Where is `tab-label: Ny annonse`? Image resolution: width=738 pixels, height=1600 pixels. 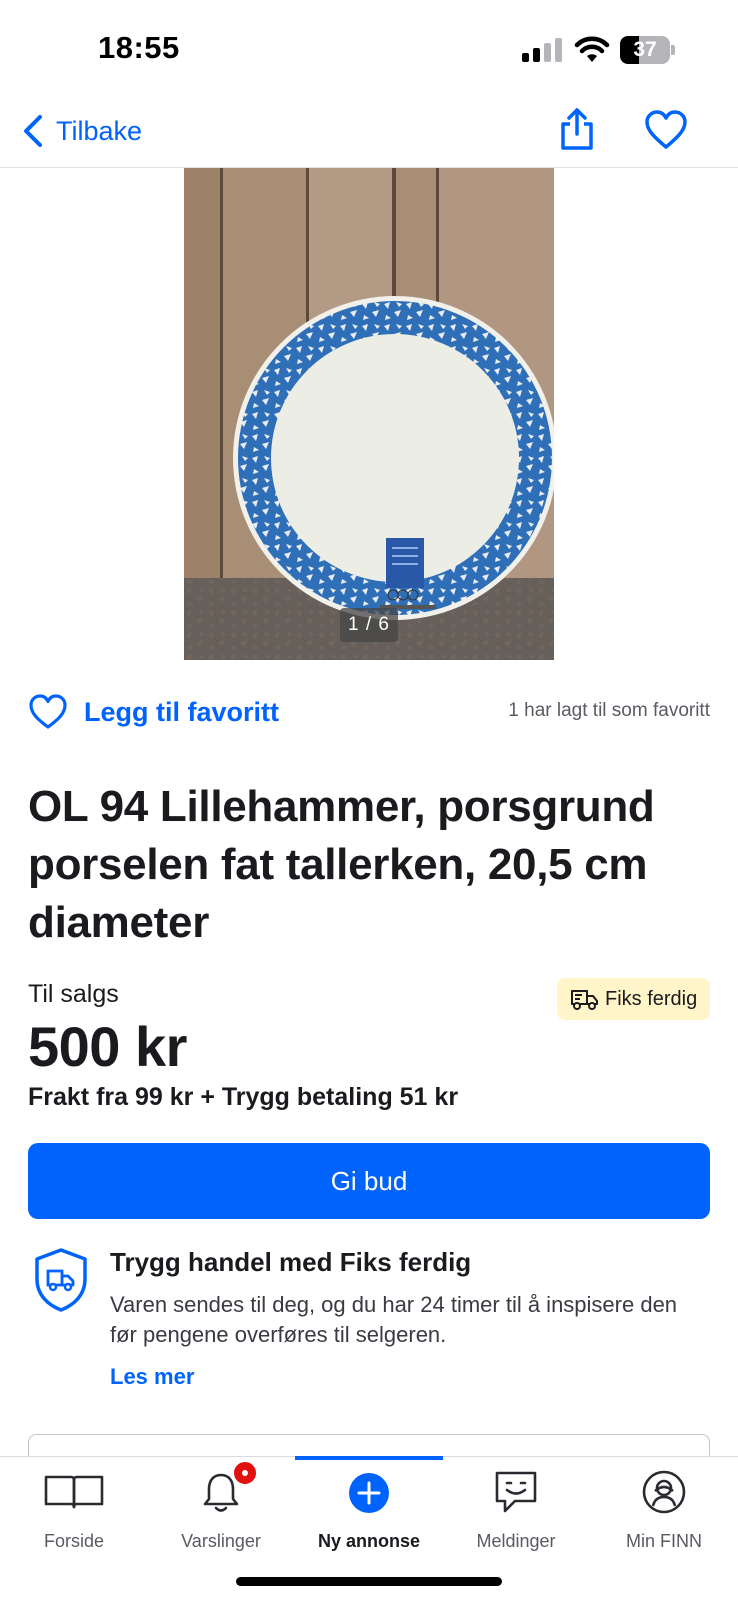 tab-label: Ny annonse is located at coordinates (369, 1541).